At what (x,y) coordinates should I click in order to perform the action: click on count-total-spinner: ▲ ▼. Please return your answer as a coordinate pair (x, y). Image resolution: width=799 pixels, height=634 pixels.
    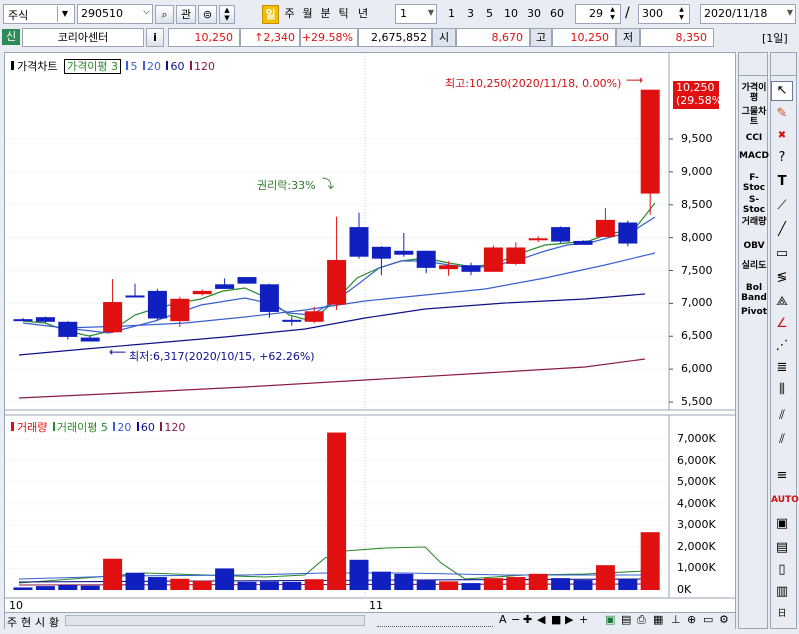
    Looking at the image, I should click on (681, 14).